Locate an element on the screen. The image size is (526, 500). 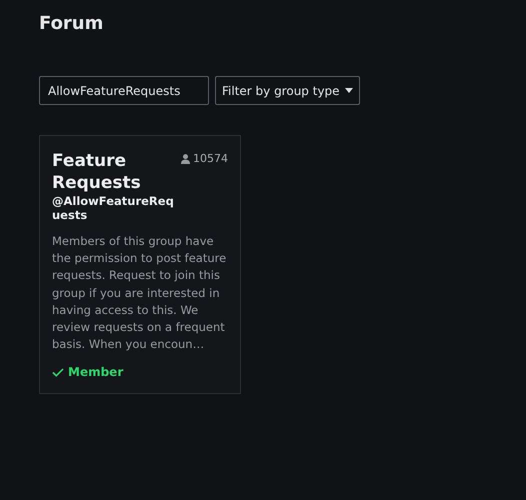
filter-dropdown: Filter by group type is located at coordinates (287, 90).